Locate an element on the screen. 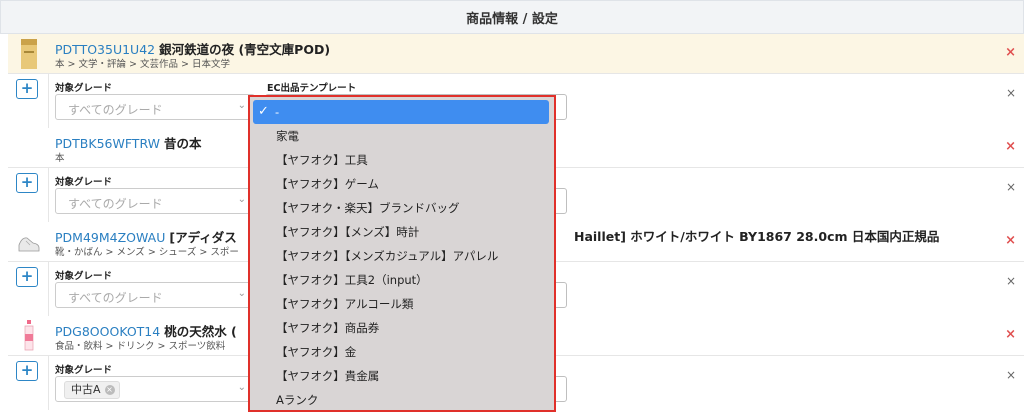 This screenshot has height=417, width=1024. dropdown-option: Aランク is located at coordinates (402, 399).